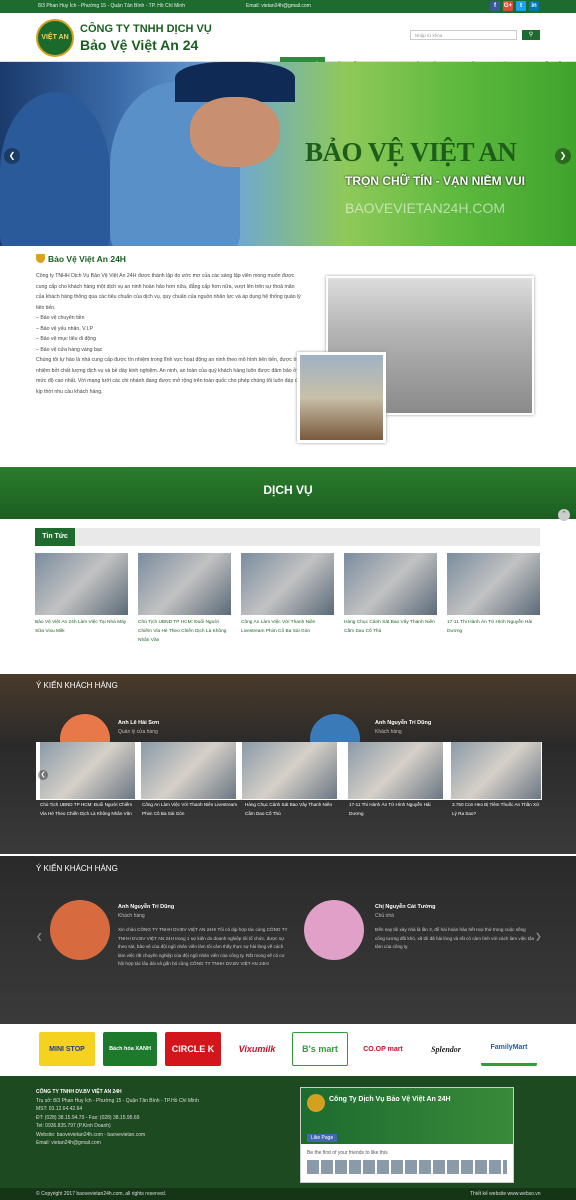 This screenshot has width=576, height=1200. Describe the element at coordinates (55, 38) in the screenshot. I see `company-logo: VIỆT AN` at that location.